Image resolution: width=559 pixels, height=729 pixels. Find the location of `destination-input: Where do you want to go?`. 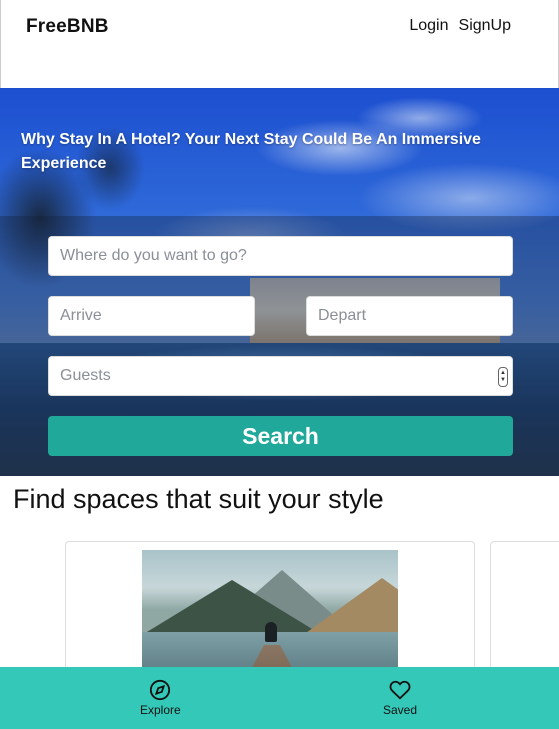

destination-input: Where do you want to go? is located at coordinates (280, 256).